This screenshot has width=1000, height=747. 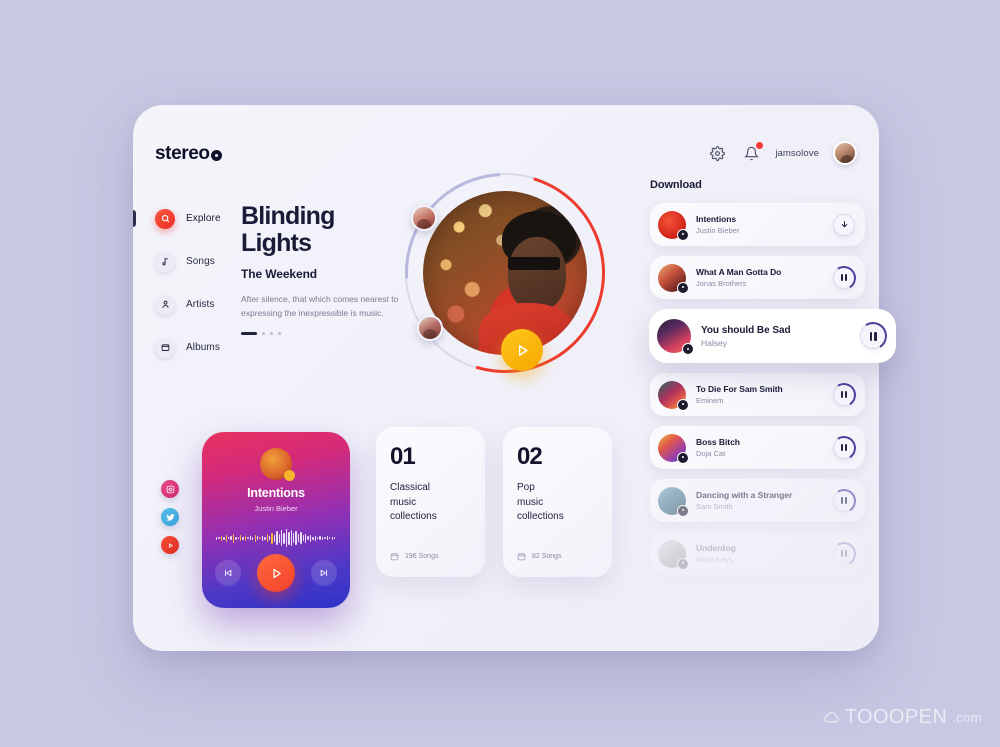 What do you see at coordinates (165, 218) in the screenshot?
I see `search-icon` at bounding box center [165, 218].